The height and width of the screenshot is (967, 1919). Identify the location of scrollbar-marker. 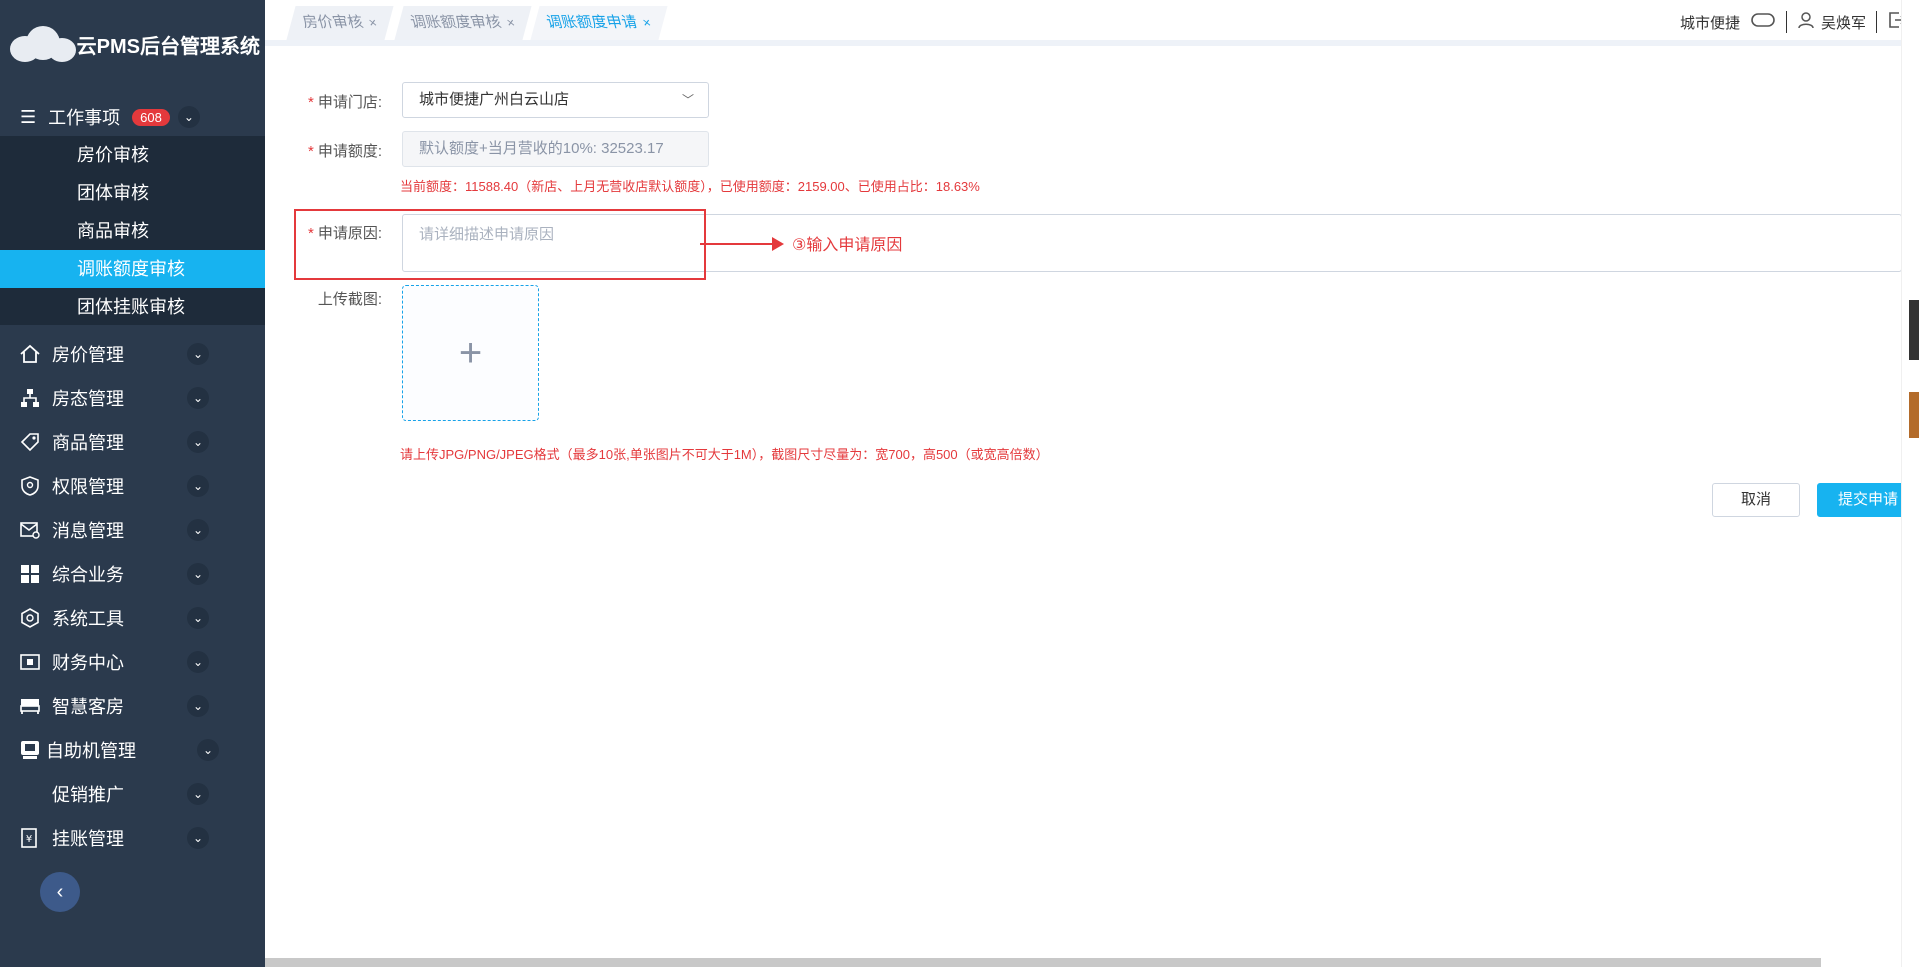
(1914, 415).